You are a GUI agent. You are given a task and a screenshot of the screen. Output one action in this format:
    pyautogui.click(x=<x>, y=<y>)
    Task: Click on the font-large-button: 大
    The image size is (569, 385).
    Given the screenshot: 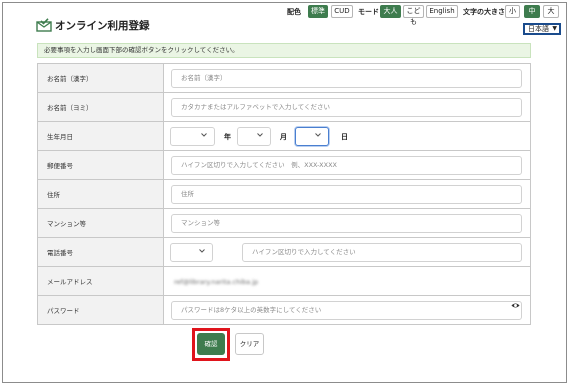 What is the action you would take?
    pyautogui.click(x=551, y=11)
    